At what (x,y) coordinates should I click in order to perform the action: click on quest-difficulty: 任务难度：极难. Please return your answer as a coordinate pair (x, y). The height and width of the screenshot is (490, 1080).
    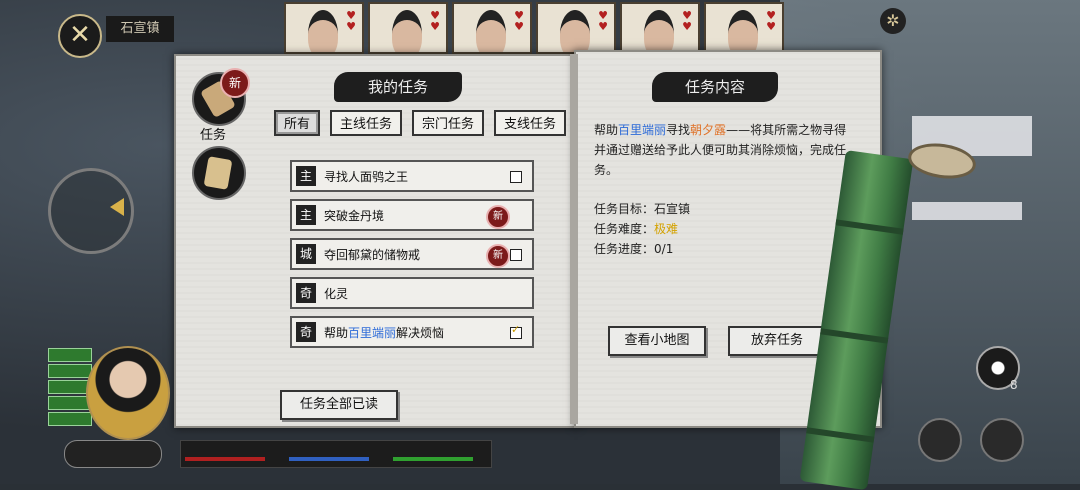
    Looking at the image, I should click on (636, 229).